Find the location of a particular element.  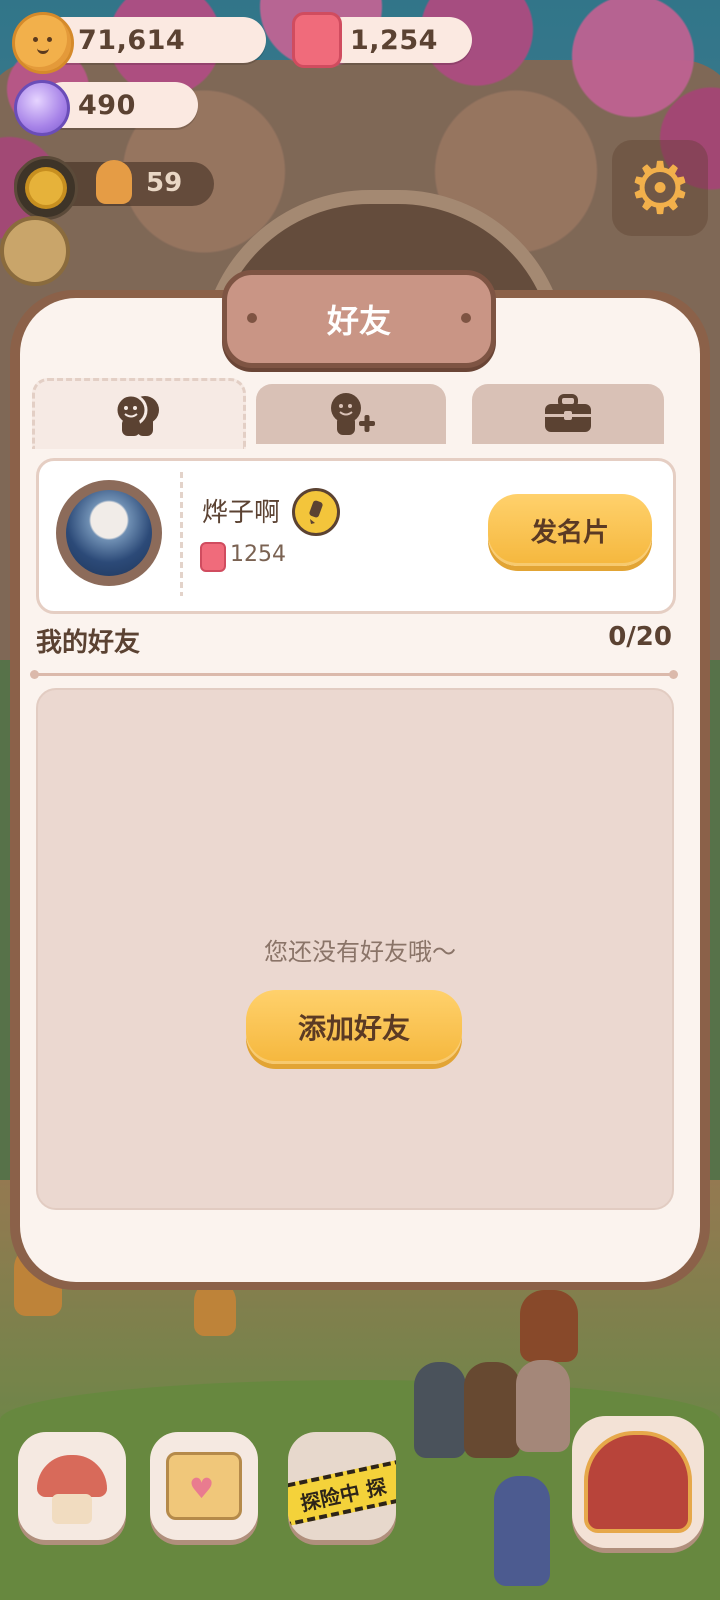

badge-icon is located at coordinates (316, 512).